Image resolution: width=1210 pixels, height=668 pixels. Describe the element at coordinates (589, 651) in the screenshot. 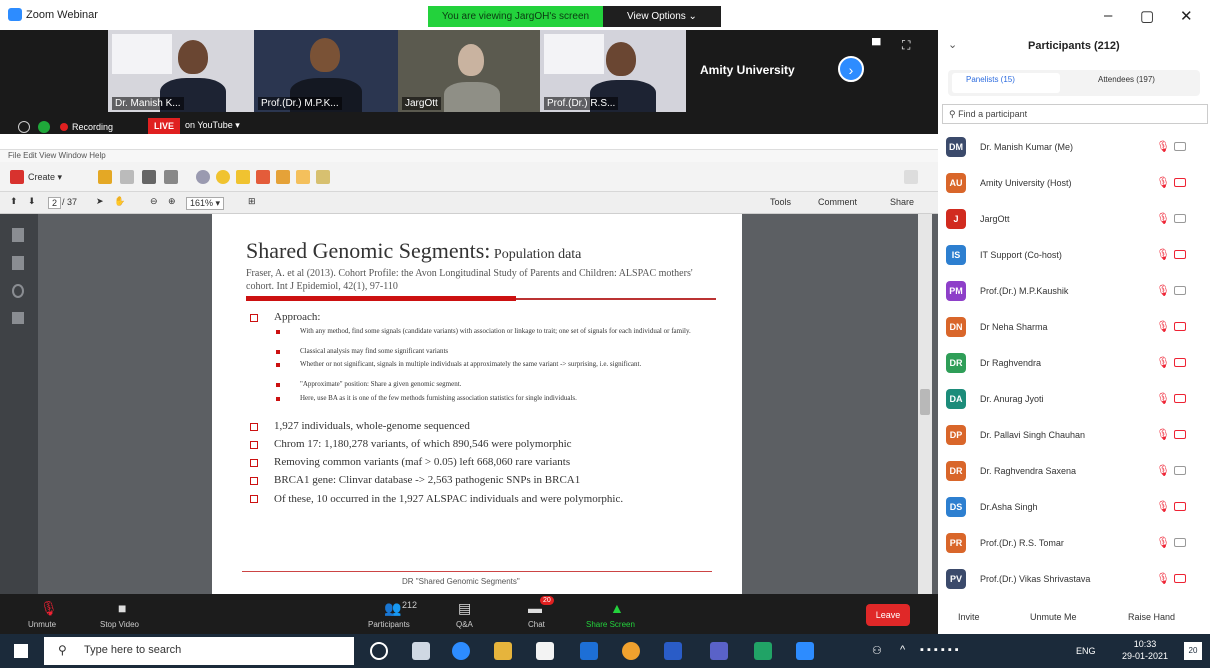

I see `mail-icon` at that location.